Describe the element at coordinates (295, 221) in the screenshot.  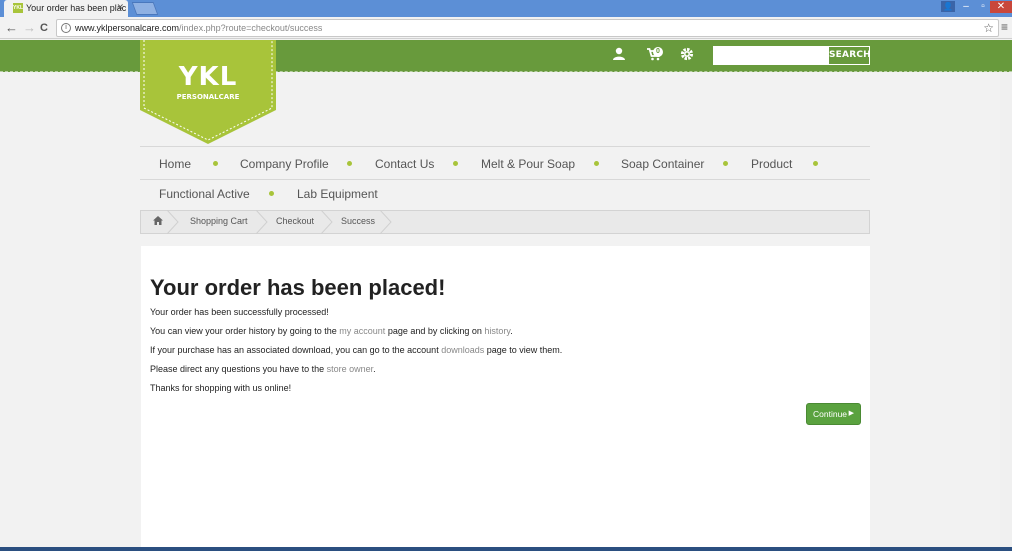
I see `breadcrumb-checkout: Checkout` at that location.